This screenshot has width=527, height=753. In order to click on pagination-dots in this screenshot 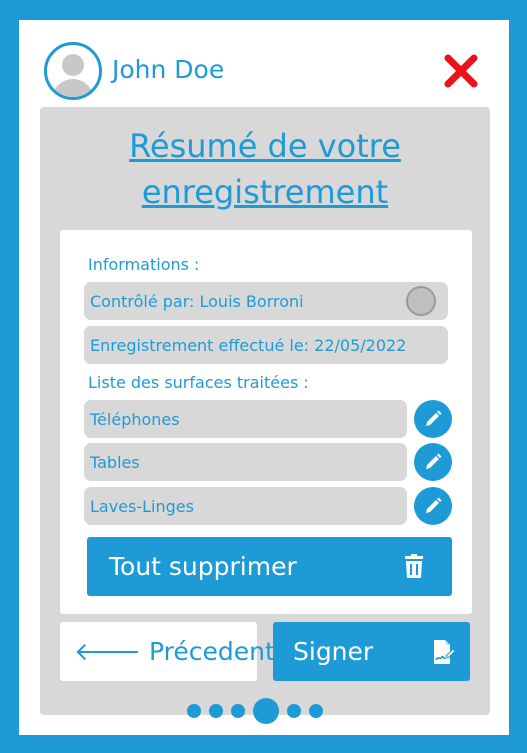, I will do `click(267, 711)`.